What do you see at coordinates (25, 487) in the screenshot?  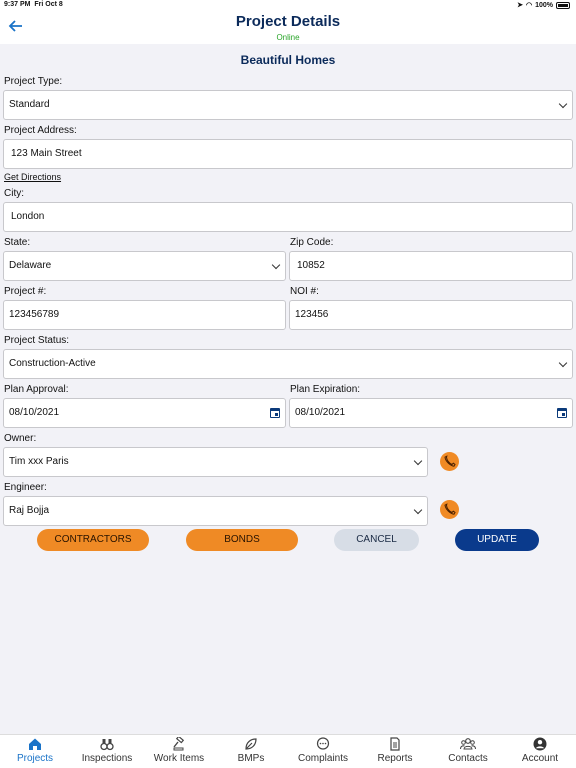 I see `engineer-label: Engineer:` at bounding box center [25, 487].